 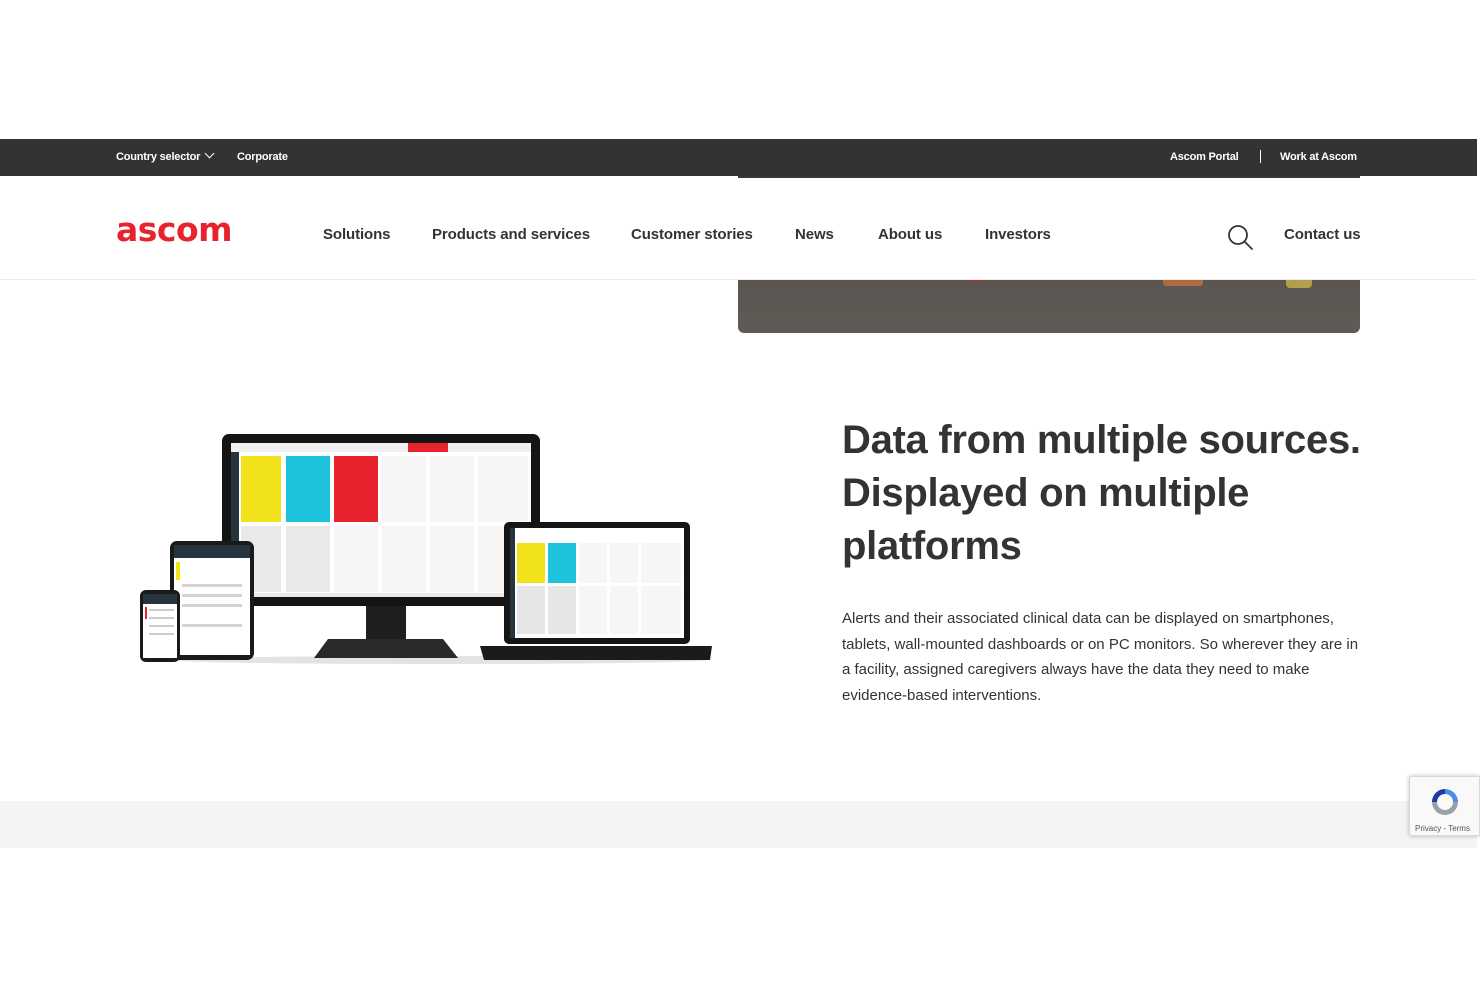 I want to click on recaptcha-terms: Privacy - Terms, so click(x=1442, y=828).